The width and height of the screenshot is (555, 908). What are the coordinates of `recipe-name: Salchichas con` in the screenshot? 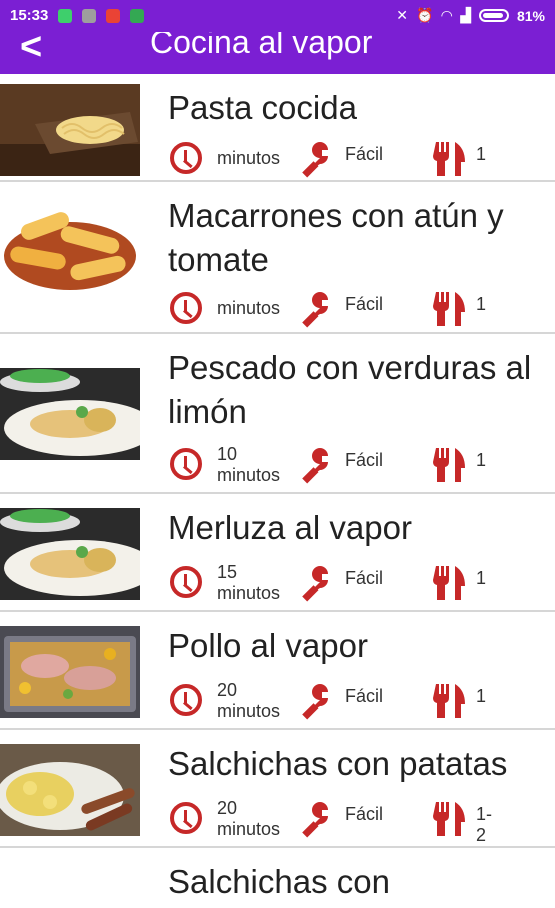 It's located at (279, 881).